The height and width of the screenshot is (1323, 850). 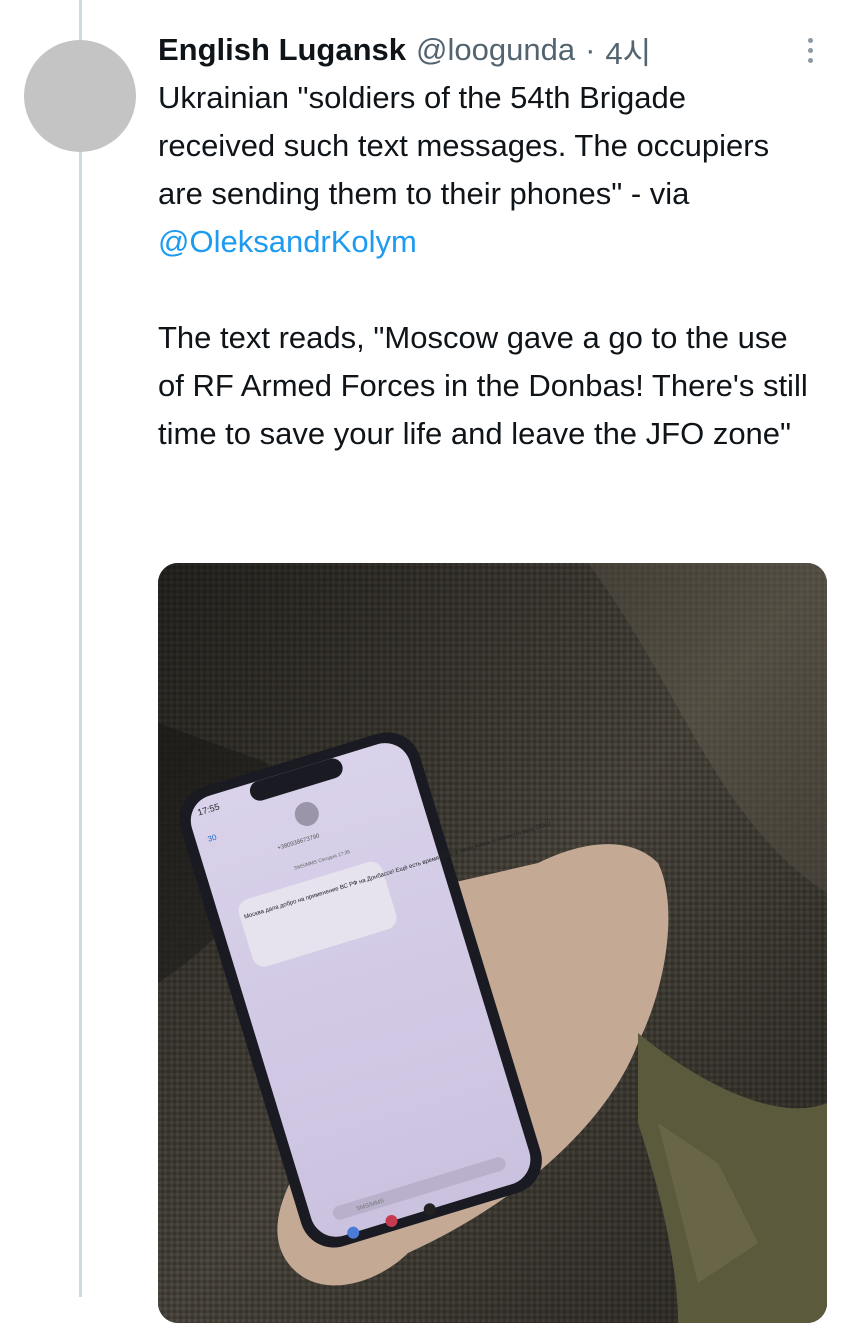 What do you see at coordinates (80, 648) in the screenshot?
I see `thread-line` at bounding box center [80, 648].